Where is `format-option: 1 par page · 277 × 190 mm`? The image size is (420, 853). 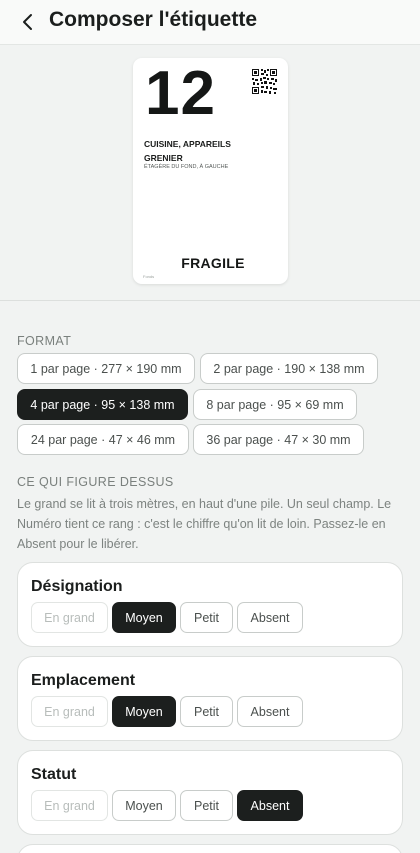
format-option: 1 par page · 277 × 190 mm is located at coordinates (106, 368).